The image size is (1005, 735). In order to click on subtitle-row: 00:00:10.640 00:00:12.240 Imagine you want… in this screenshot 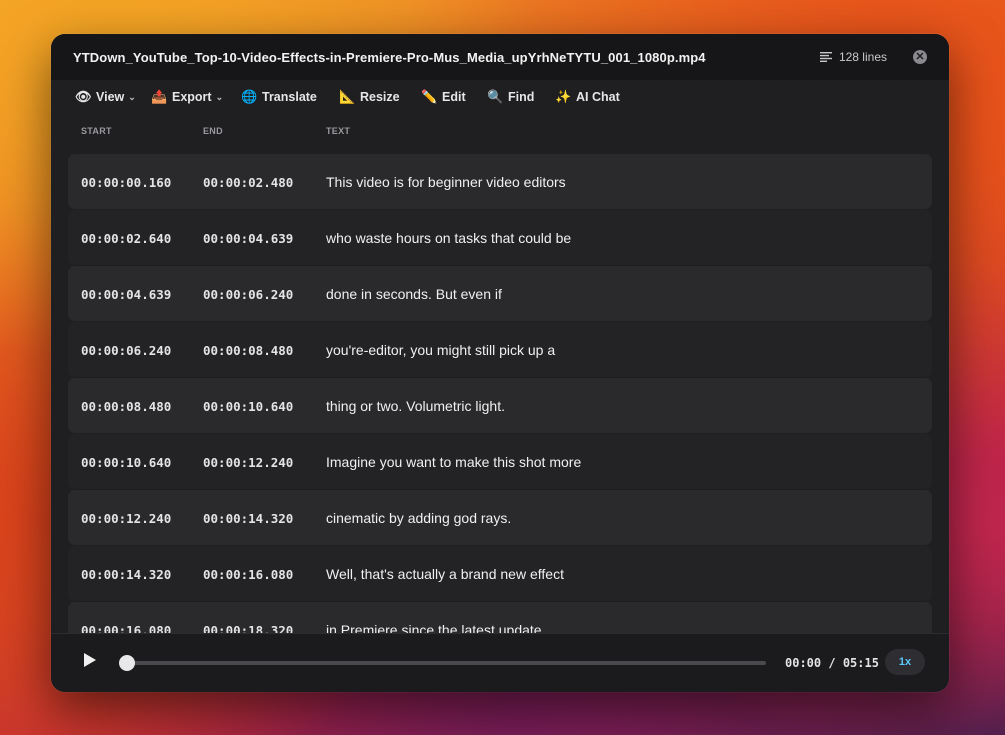, I will do `click(500, 461)`.